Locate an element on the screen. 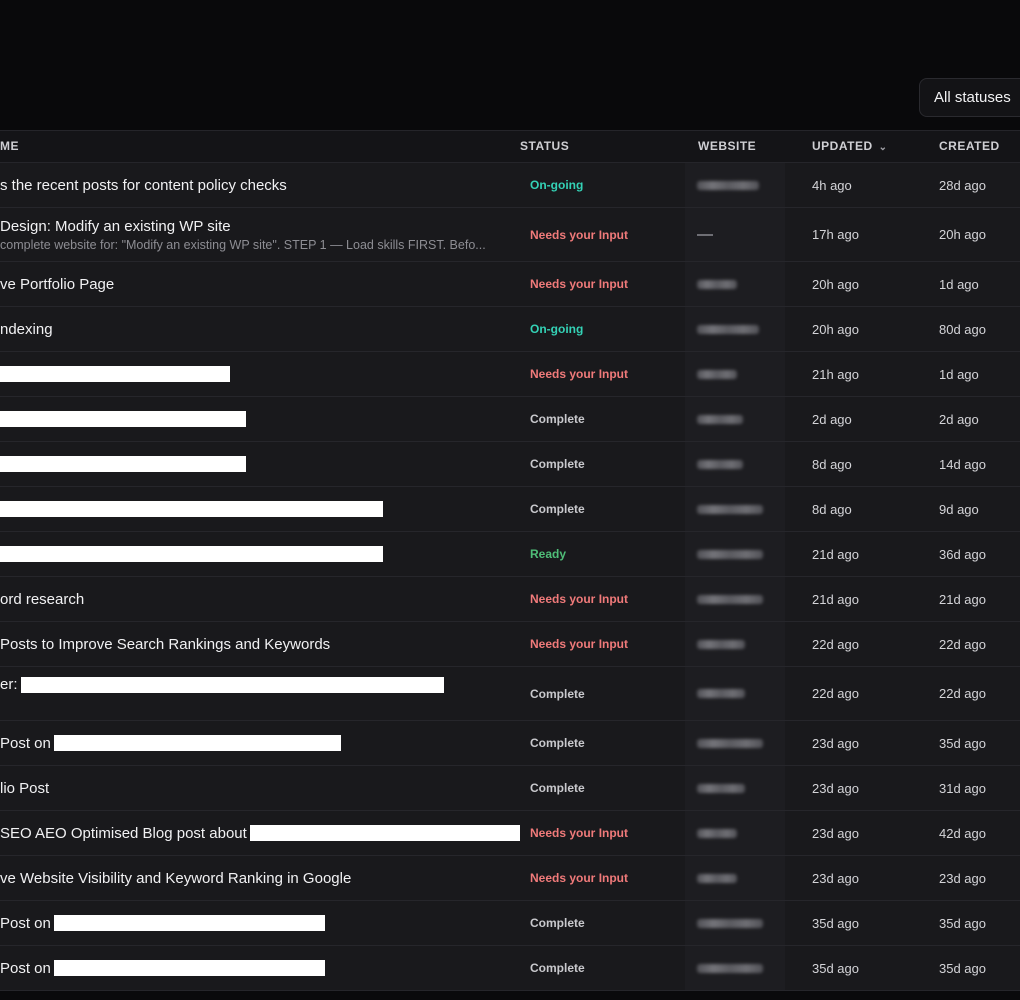  table-row: Needs your Input 21h ago 1d ago is located at coordinates (510, 374).